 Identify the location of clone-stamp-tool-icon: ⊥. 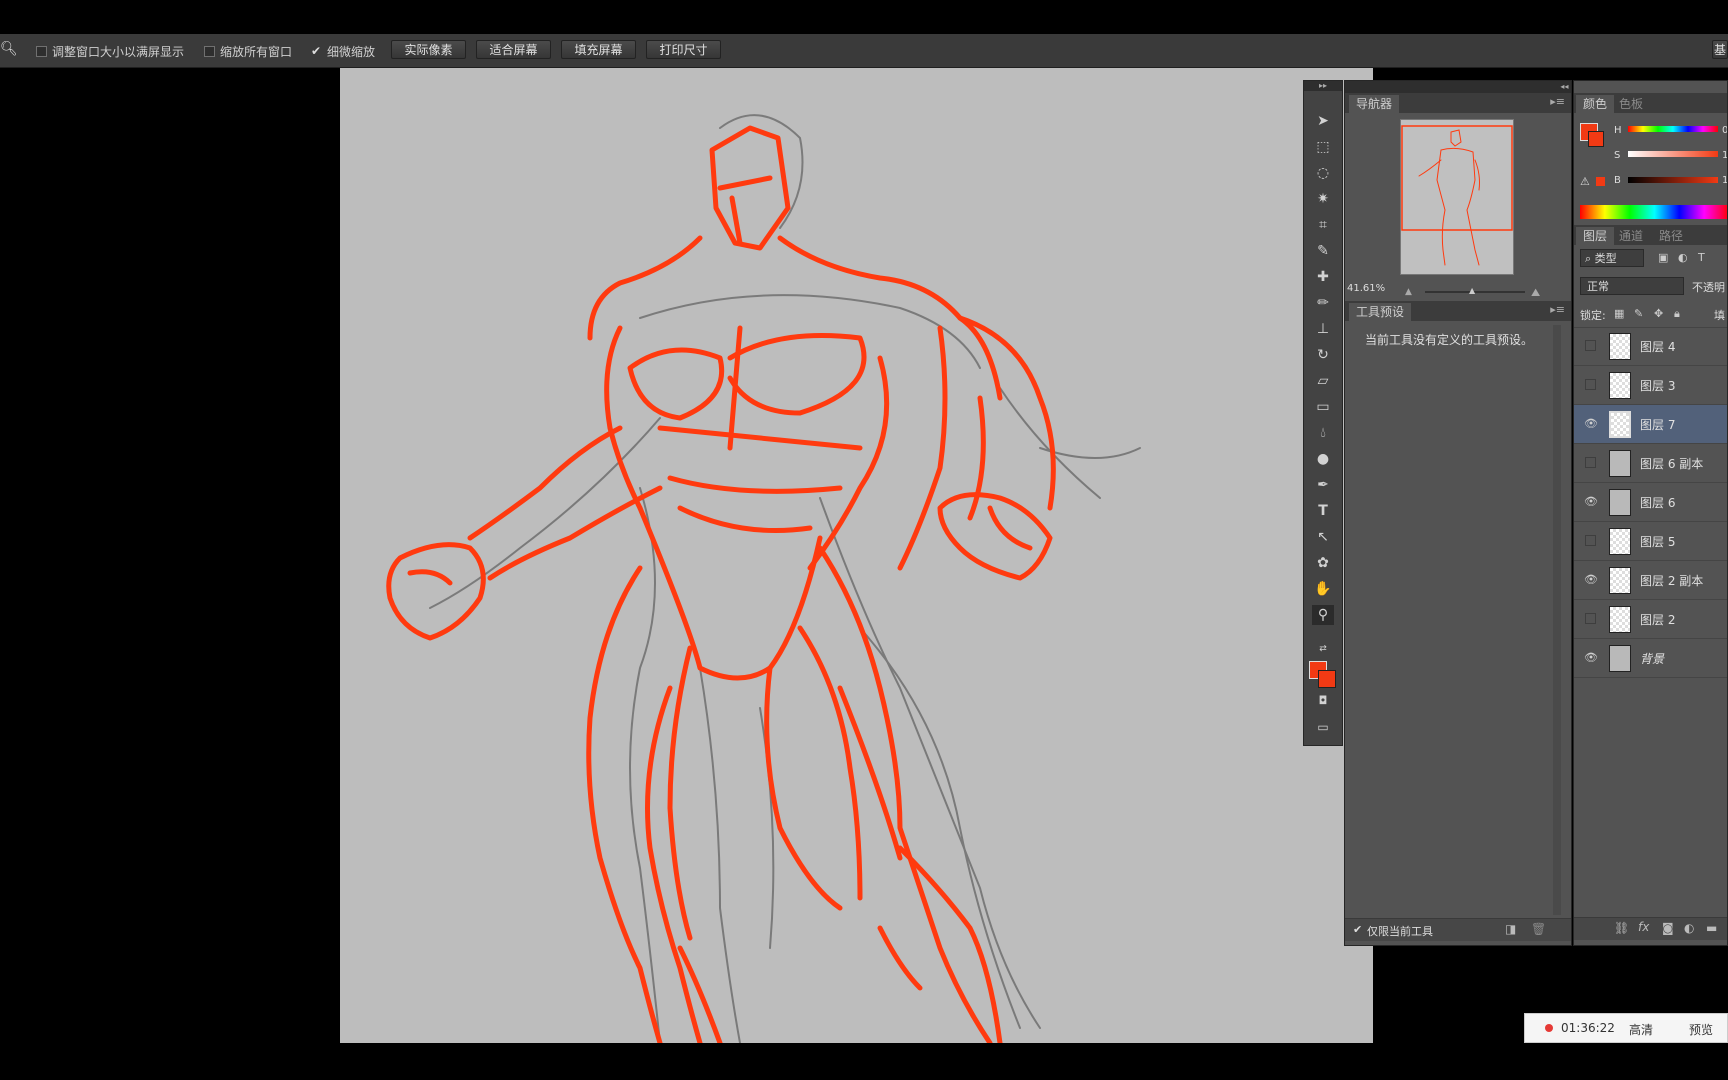
(1323, 329).